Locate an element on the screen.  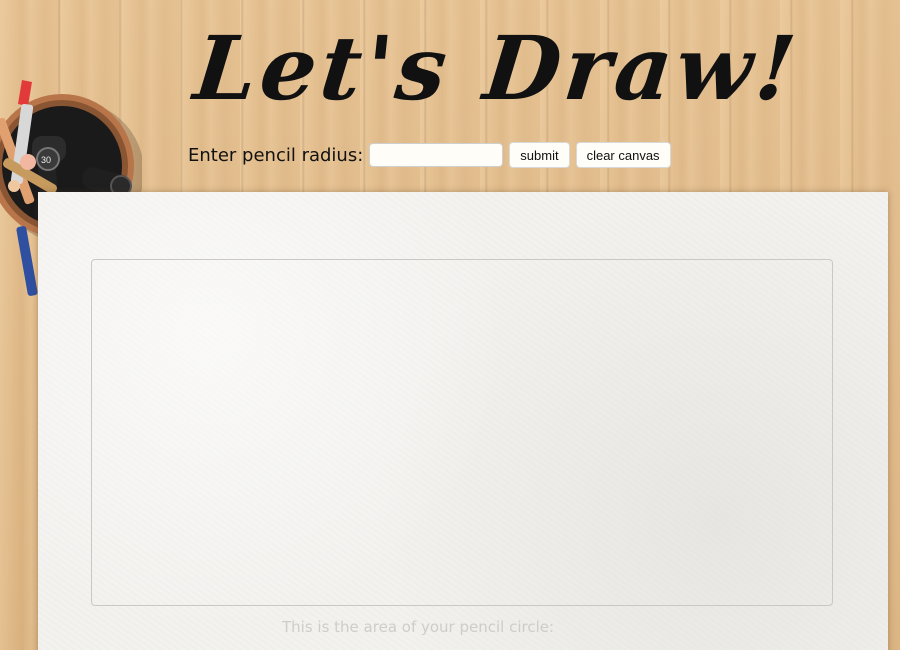
clear-canvas-button: clear canvas is located at coordinates (623, 155).